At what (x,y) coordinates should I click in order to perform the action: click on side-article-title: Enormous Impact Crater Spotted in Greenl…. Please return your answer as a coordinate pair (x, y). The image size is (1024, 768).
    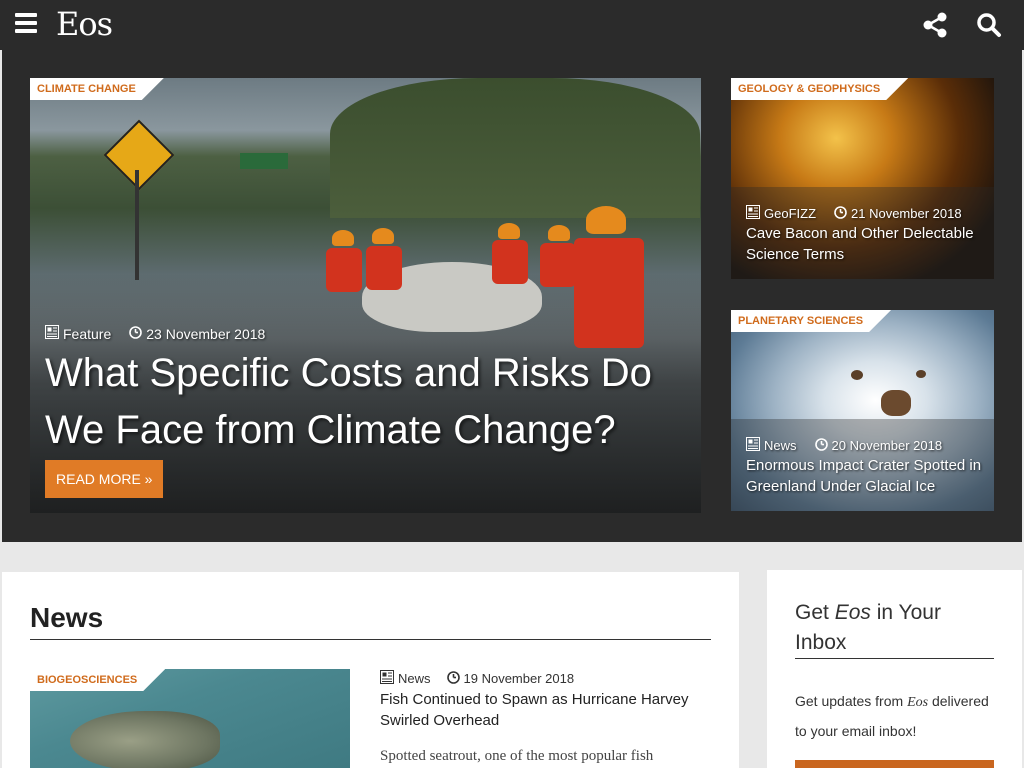
    Looking at the image, I should click on (866, 476).